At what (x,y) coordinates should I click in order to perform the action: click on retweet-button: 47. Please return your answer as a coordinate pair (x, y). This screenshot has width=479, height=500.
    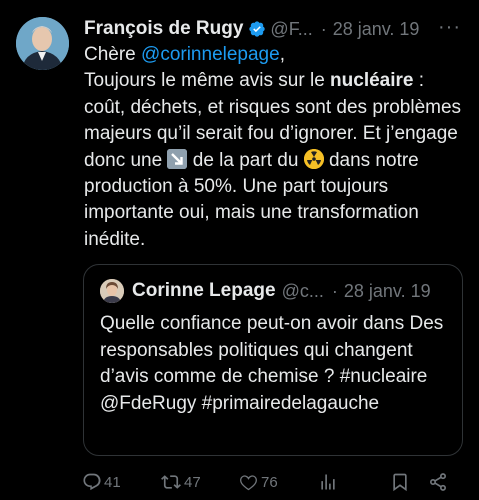
    Looking at the image, I should click on (199, 482).